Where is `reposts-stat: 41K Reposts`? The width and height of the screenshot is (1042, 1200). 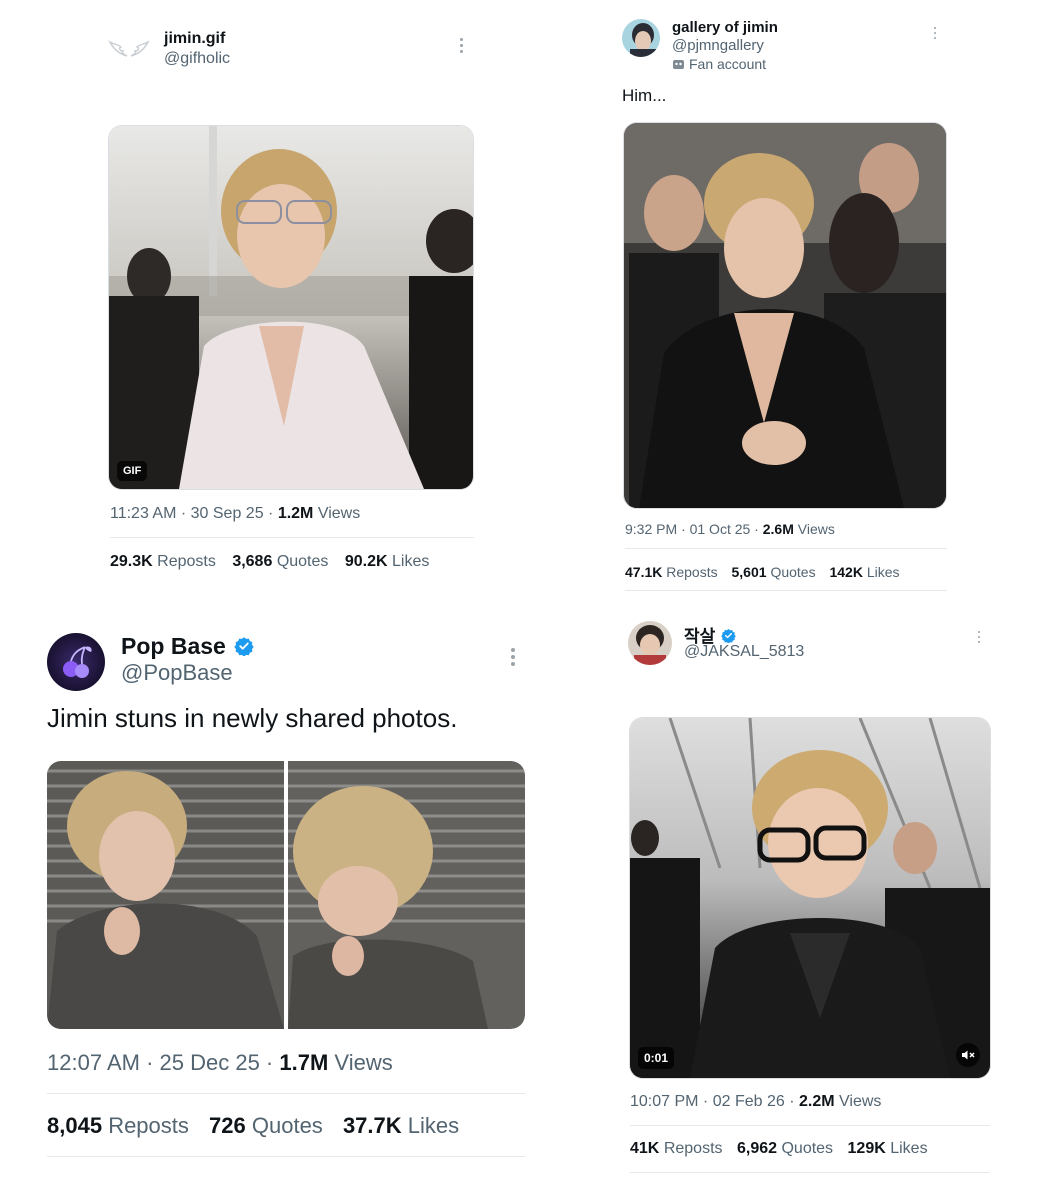
reposts-stat: 41K Reposts is located at coordinates (676, 1148).